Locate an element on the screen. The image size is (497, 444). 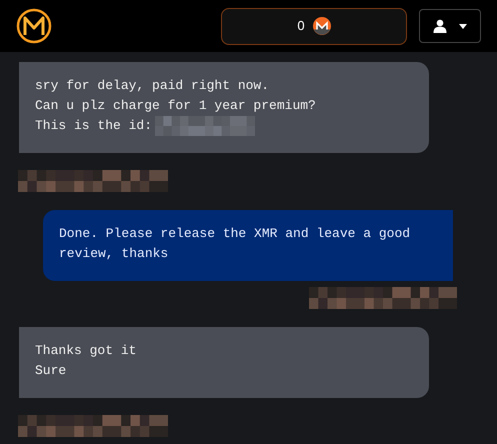
logo-icon is located at coordinates (34, 26).